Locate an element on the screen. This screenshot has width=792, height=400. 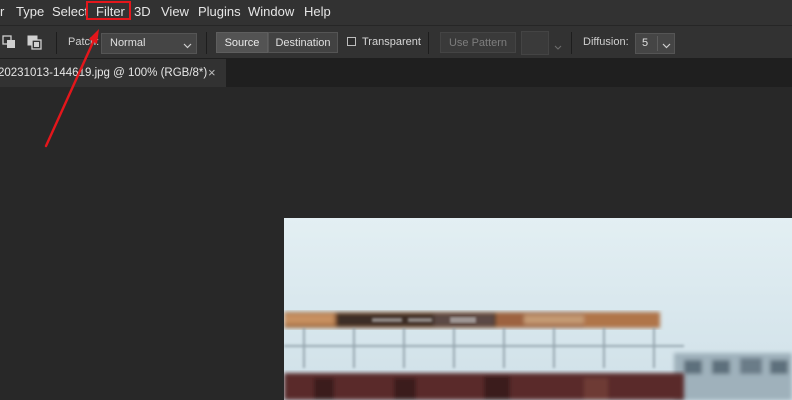
pattern-picker is located at coordinates (535, 43).